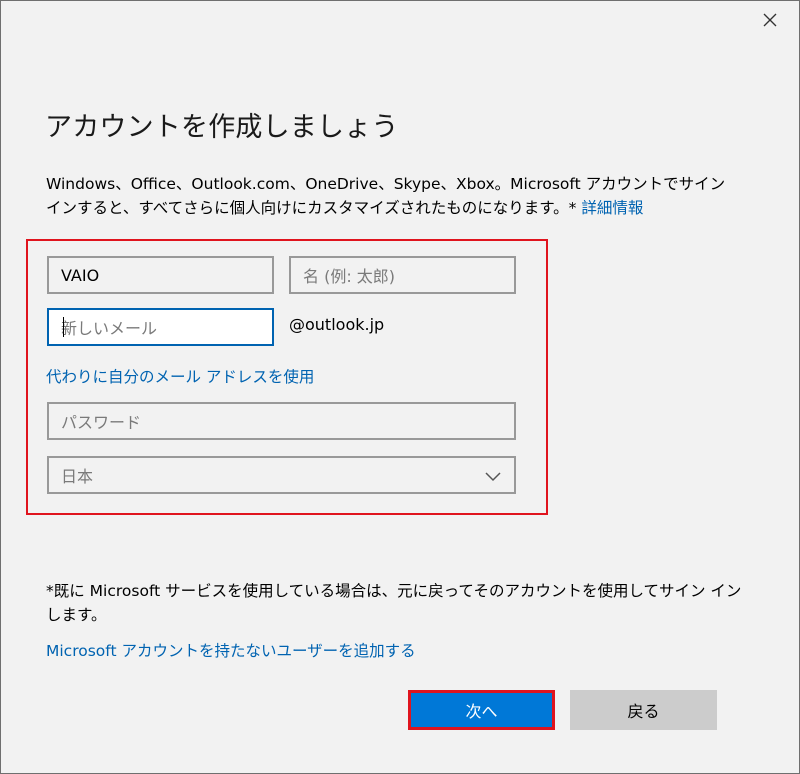  I want to click on use-own-email-link: 代わりに自分のメール アドレスを使用, so click(180, 376).